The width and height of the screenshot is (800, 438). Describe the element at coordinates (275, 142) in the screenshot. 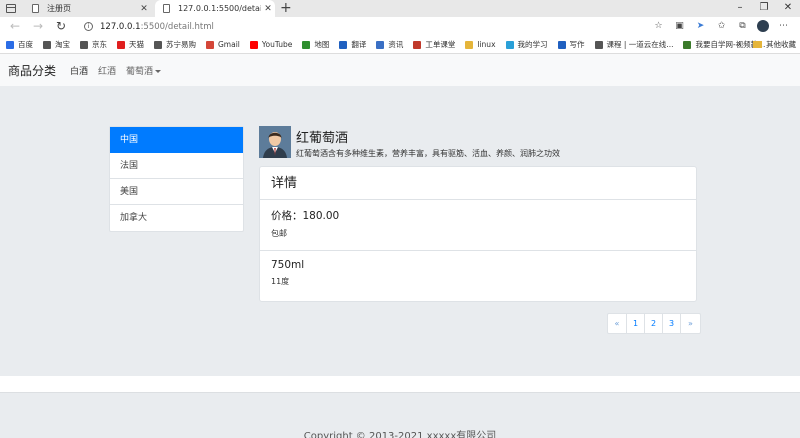

I see `product-avatar-image` at that location.